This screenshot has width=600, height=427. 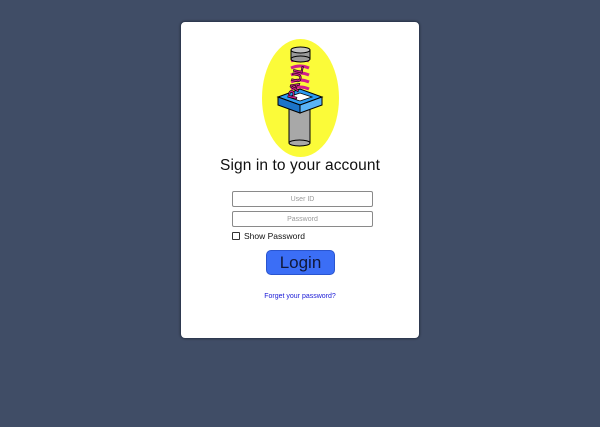 What do you see at coordinates (300, 165) in the screenshot?
I see `page-title: Sign in to your account` at bounding box center [300, 165].